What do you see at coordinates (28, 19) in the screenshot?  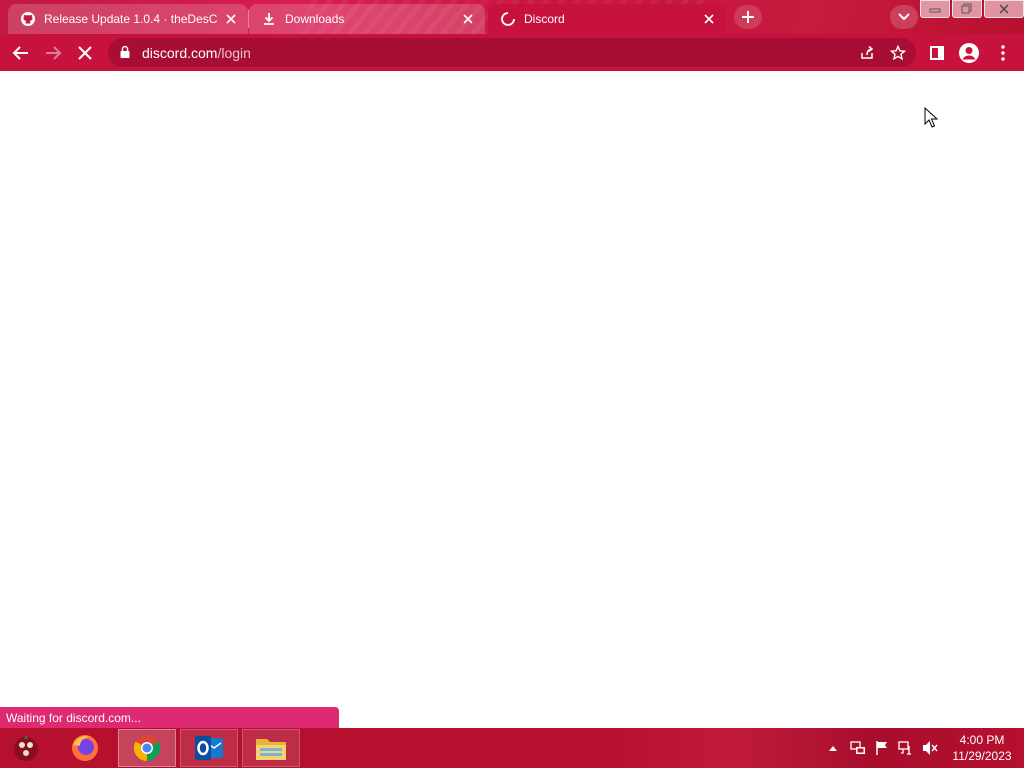 I see `github-icon` at bounding box center [28, 19].